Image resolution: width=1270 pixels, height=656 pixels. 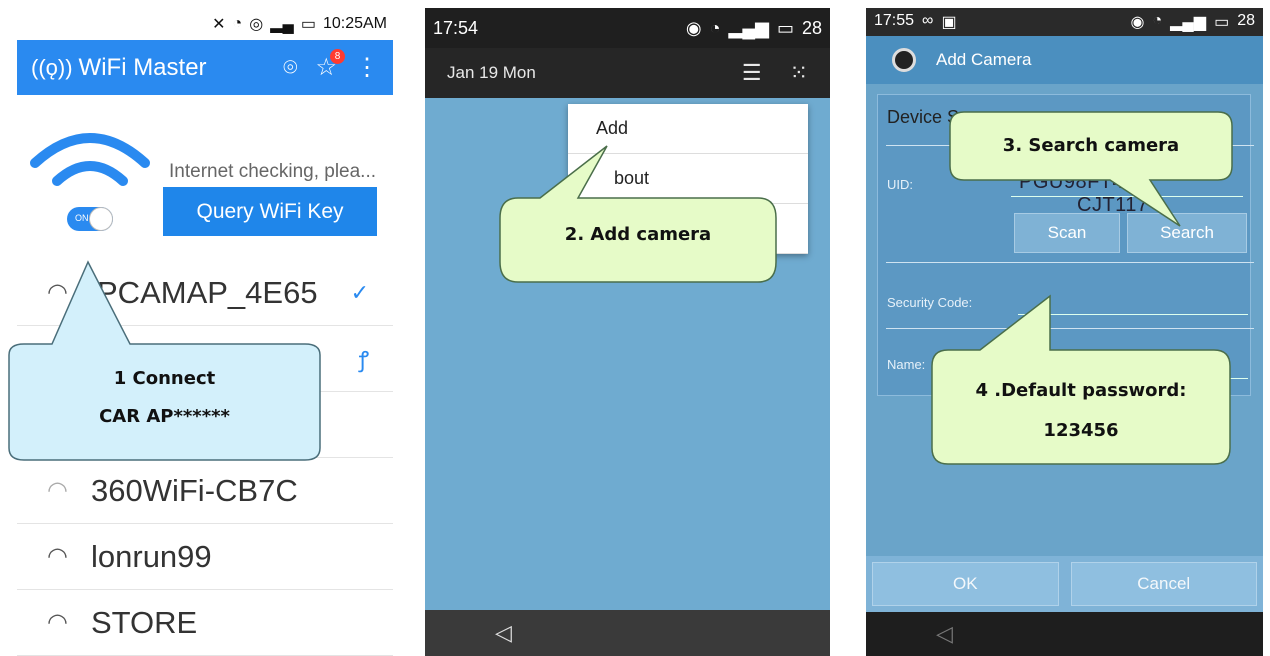 What do you see at coordinates (52, 67) in the screenshot?
I see `wifi-master-logo-icon: ((ǫ))` at bounding box center [52, 67].